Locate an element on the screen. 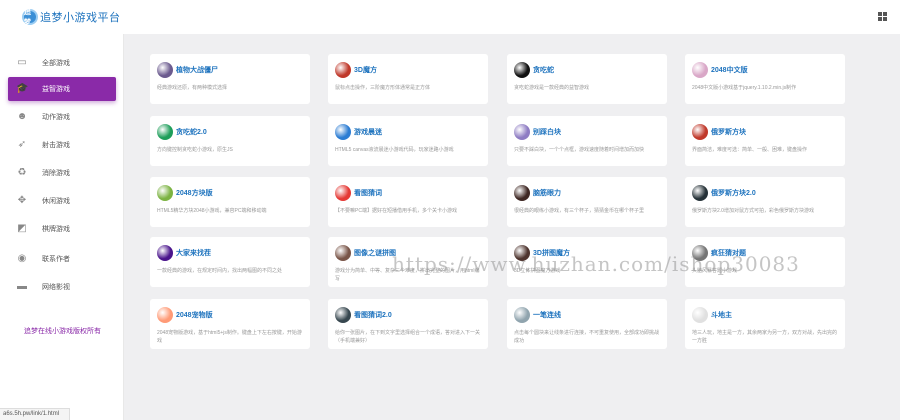 The image size is (900, 420). game-title: 游戏晨迷 is located at coordinates (368, 132).